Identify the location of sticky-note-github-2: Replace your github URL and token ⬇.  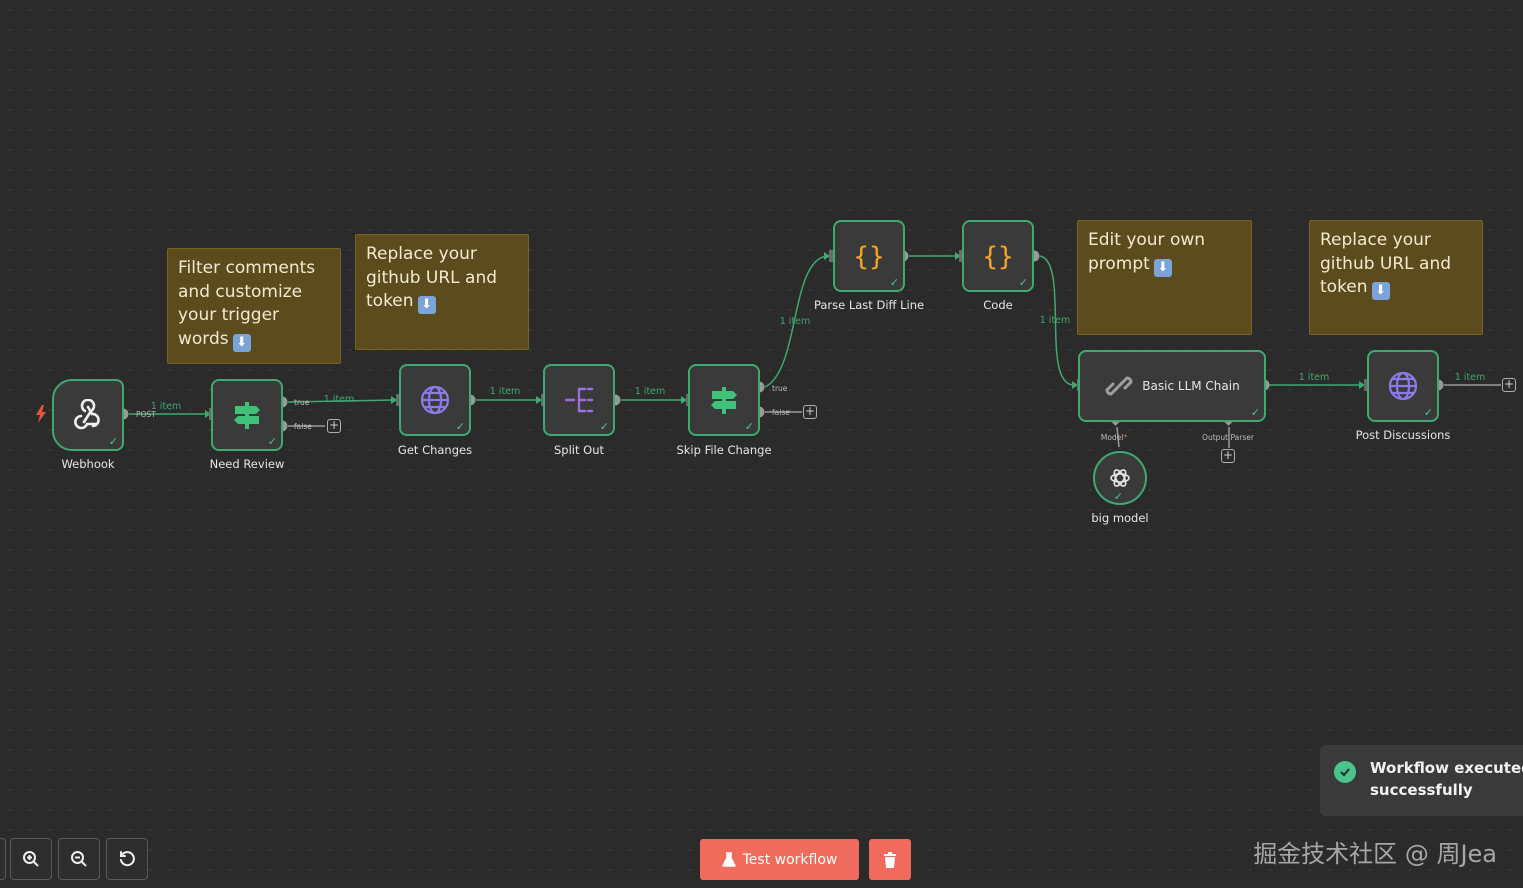
(1396, 277).